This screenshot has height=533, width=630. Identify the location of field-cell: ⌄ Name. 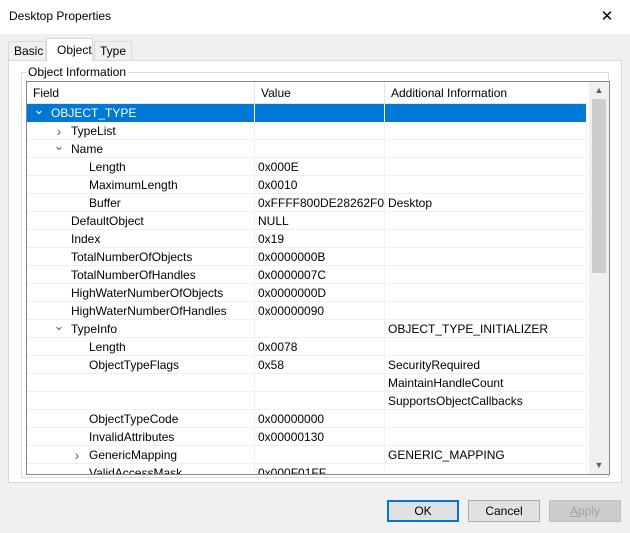
(141, 149).